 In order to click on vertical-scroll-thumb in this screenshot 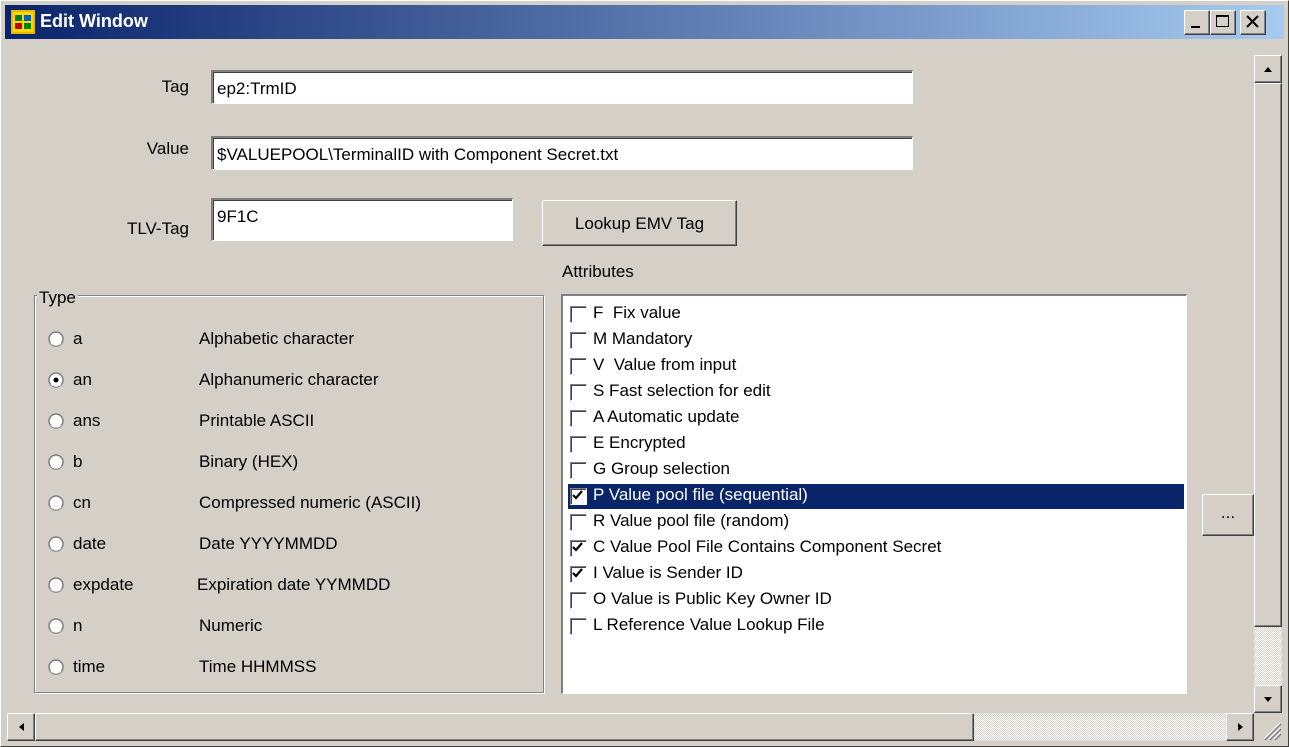, I will do `click(1268, 355)`.